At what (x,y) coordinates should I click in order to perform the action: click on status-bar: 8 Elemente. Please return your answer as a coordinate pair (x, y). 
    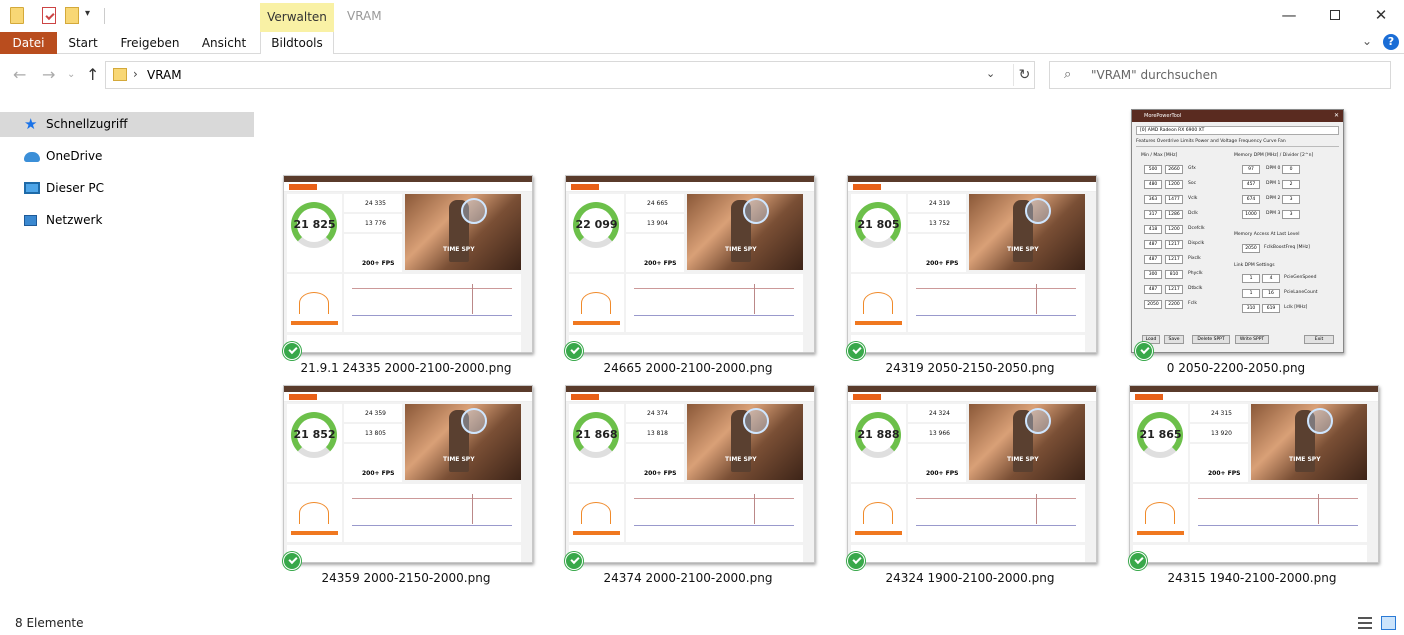
    Looking at the image, I should click on (702, 623).